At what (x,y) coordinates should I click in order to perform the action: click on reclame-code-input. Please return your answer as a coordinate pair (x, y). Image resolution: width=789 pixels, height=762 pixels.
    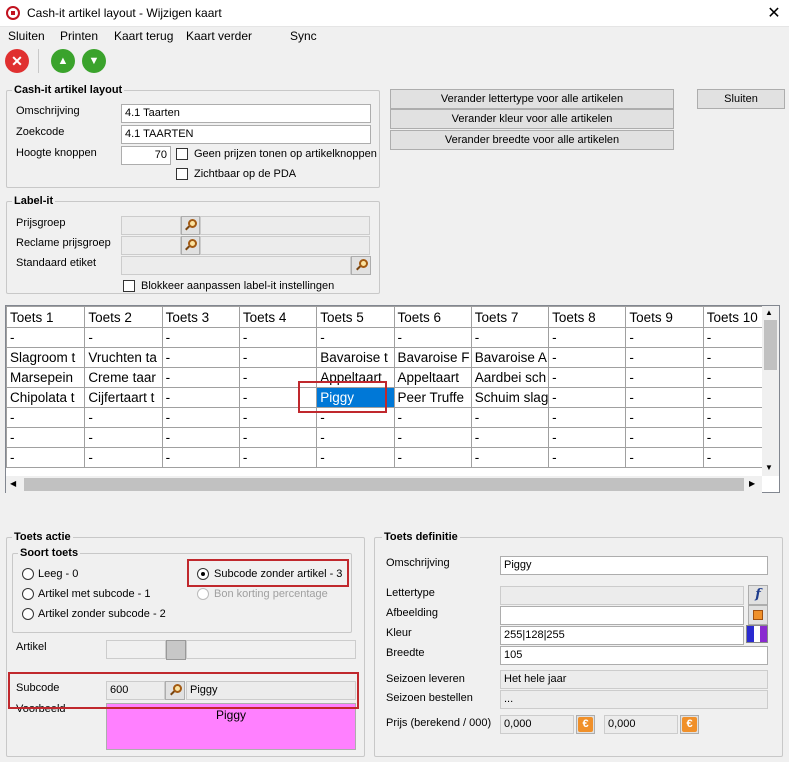
    Looking at the image, I should click on (151, 245).